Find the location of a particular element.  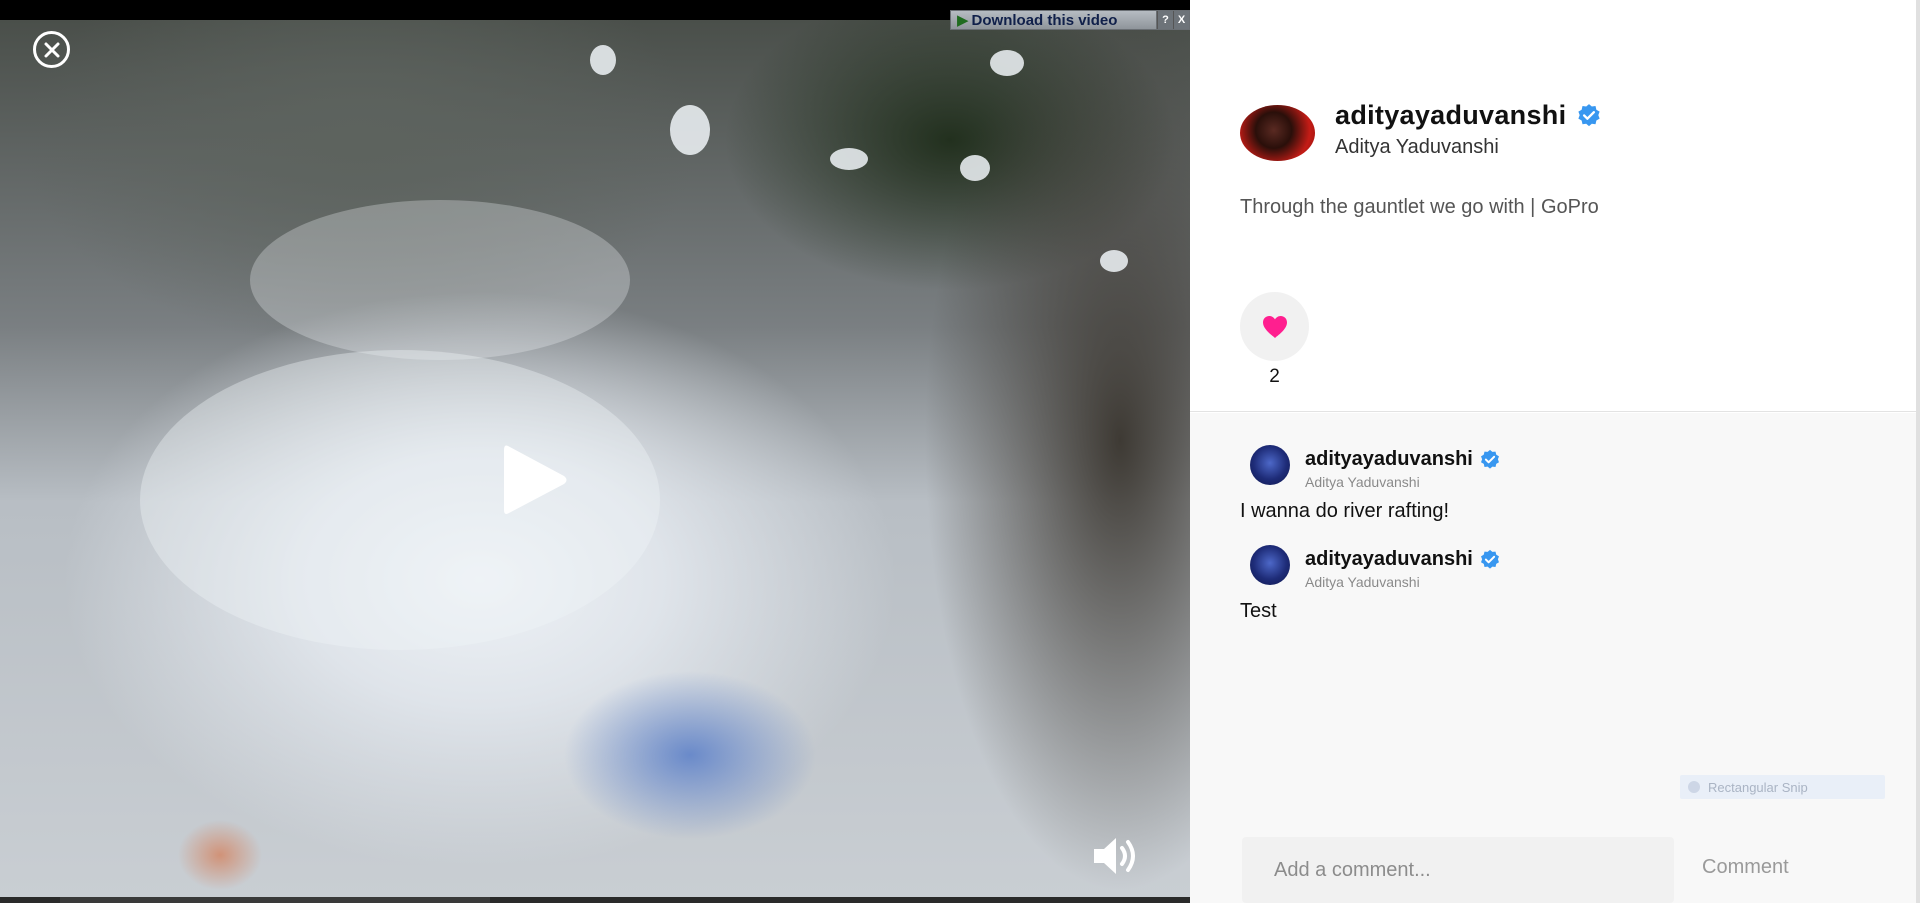

comment-input is located at coordinates (1458, 870).